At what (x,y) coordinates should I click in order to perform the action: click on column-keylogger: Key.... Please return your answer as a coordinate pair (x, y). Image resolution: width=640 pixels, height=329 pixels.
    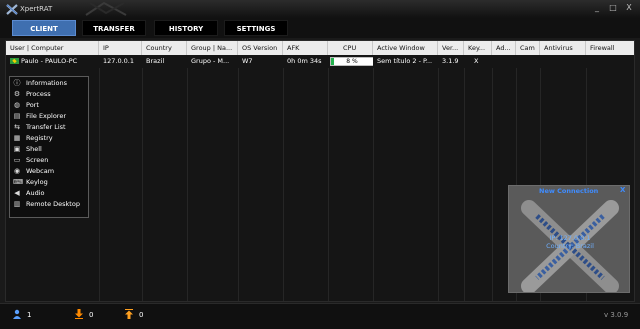
    Looking at the image, I should click on (478, 48).